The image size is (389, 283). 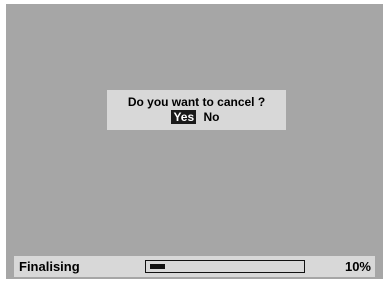 I want to click on cancel-dialog: Do you want to cancel ? Yes No, so click(x=196, y=110).